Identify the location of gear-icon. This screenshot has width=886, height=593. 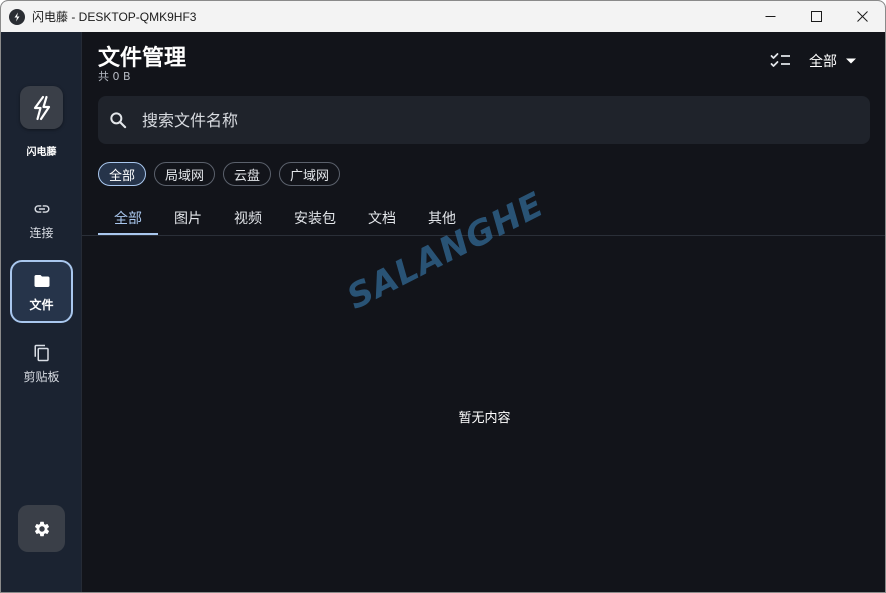
(41, 528).